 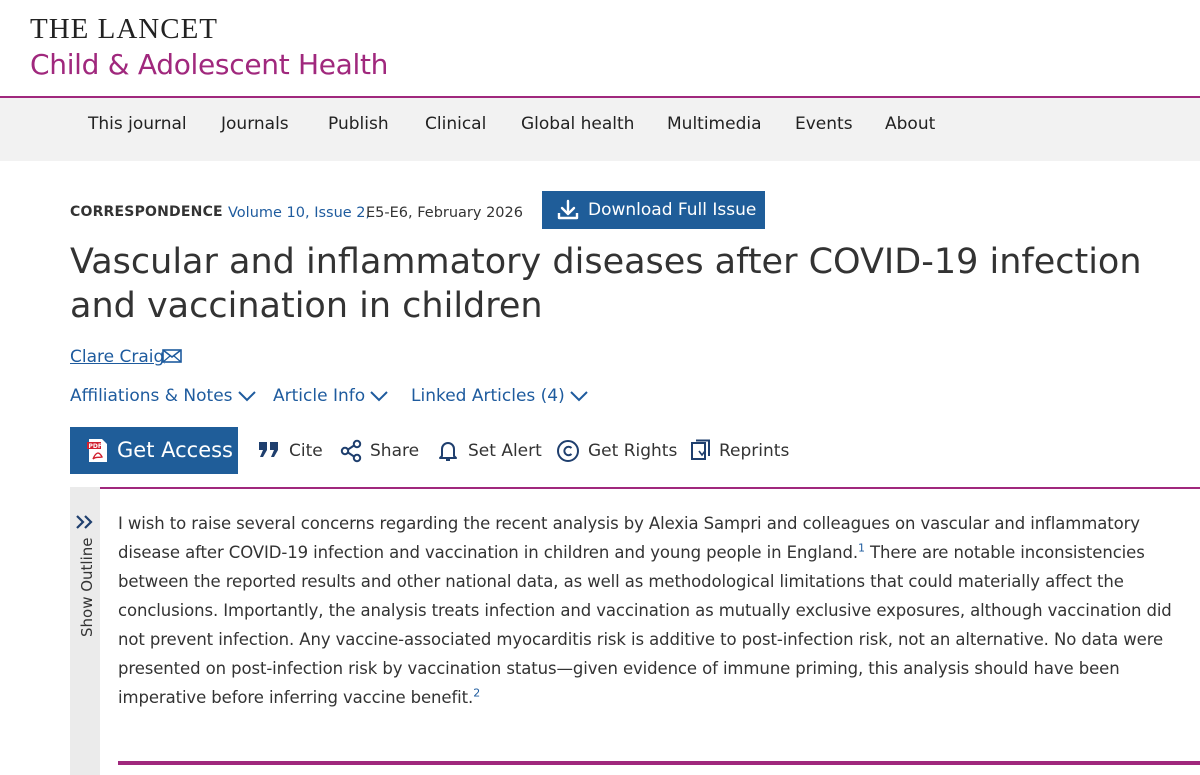 I want to click on nav-item-global-health: Global health, so click(x=577, y=129).